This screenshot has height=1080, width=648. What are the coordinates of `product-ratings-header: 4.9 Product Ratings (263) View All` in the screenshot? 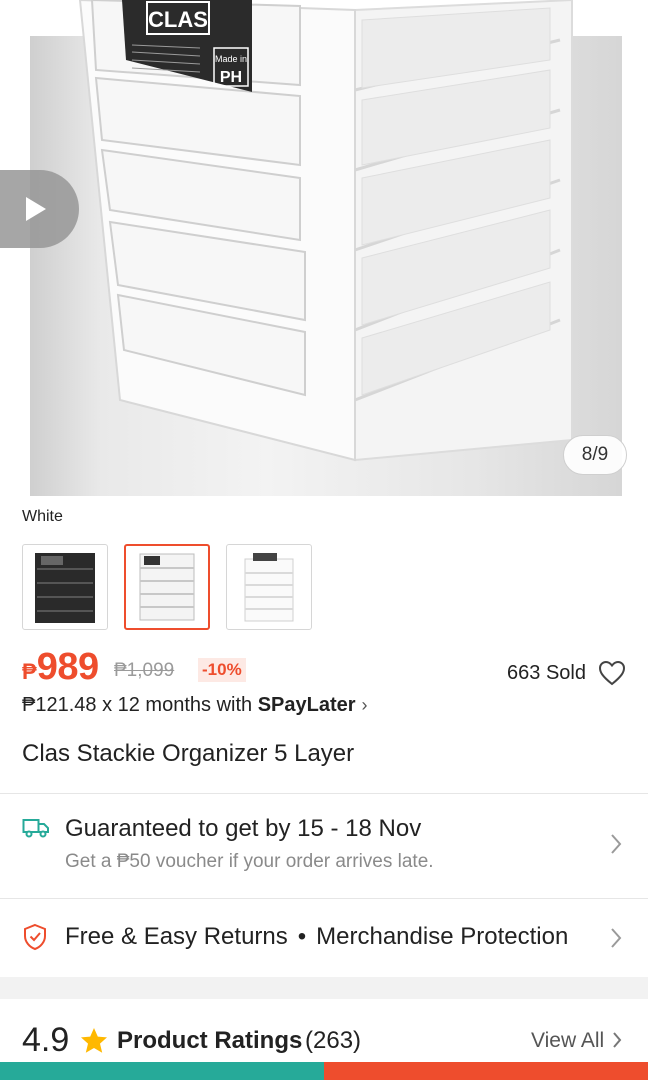 It's located at (324, 1034).